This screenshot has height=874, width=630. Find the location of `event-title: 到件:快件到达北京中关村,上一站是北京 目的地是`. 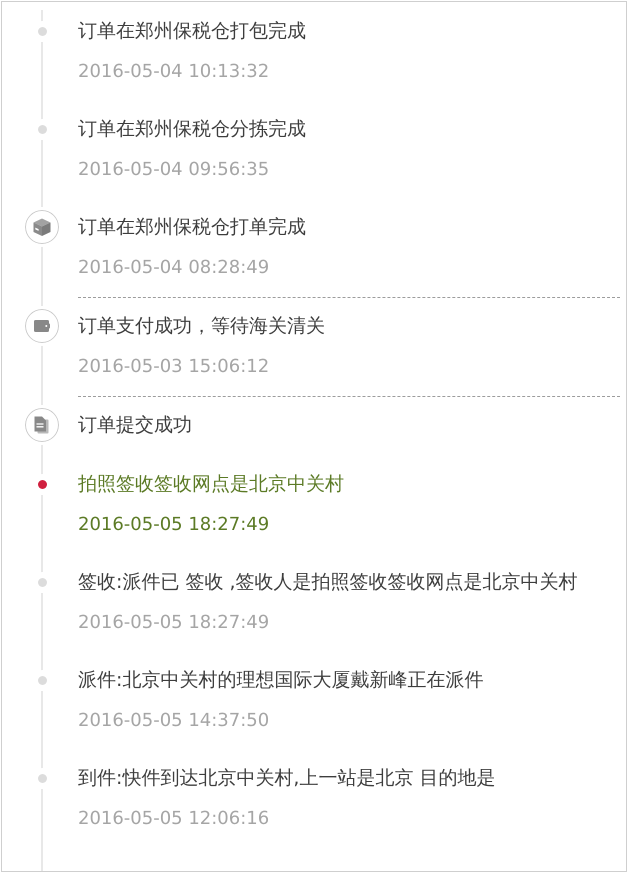

event-title: 到件:快件到达北京中关村,上一站是北京 目的地是 is located at coordinates (287, 778).